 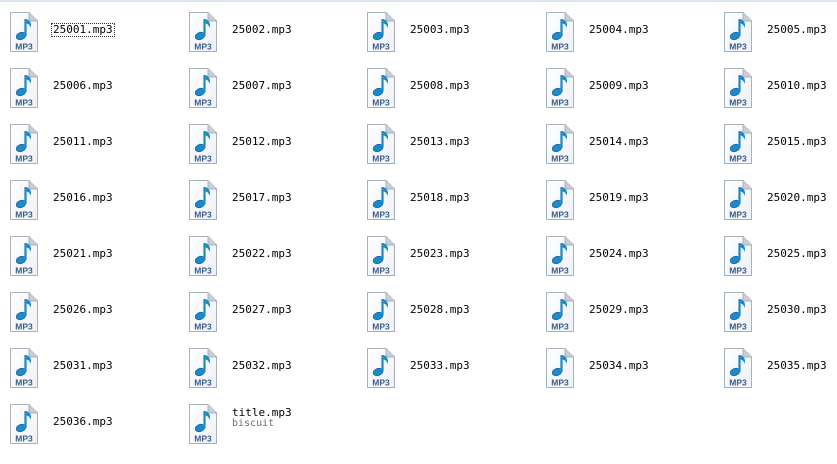 What do you see at coordinates (449, 34) in the screenshot?
I see `file-item: MP3 25003.mp3` at bounding box center [449, 34].